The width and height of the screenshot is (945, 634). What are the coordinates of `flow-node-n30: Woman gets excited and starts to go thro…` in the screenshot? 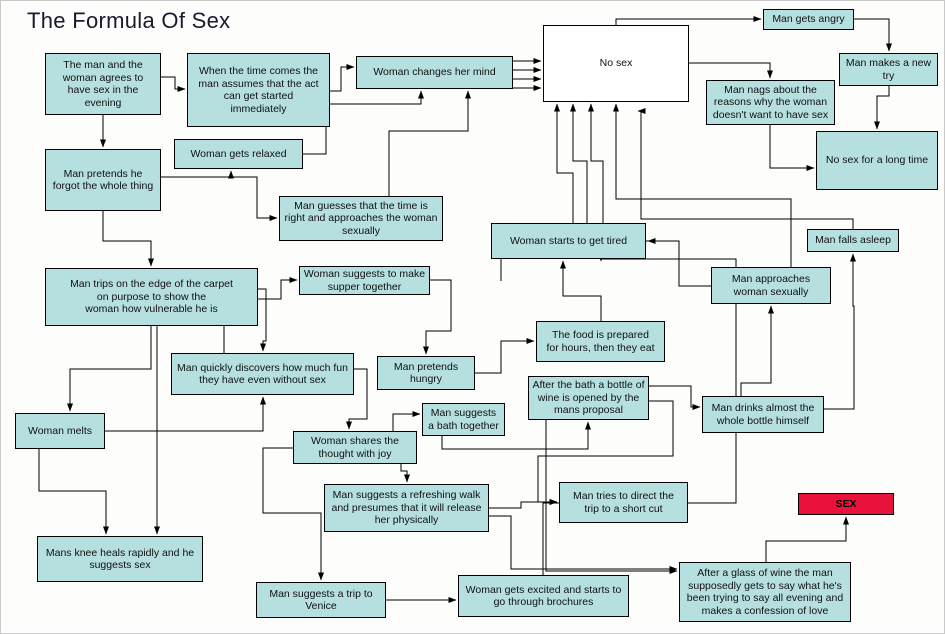 It's located at (543, 596).